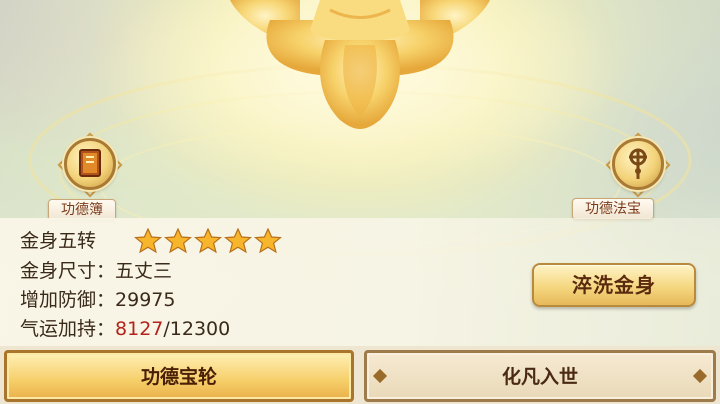 The height and width of the screenshot is (404, 720). Describe the element at coordinates (144, 271) in the screenshot. I see `size-value: 五丈三` at that location.